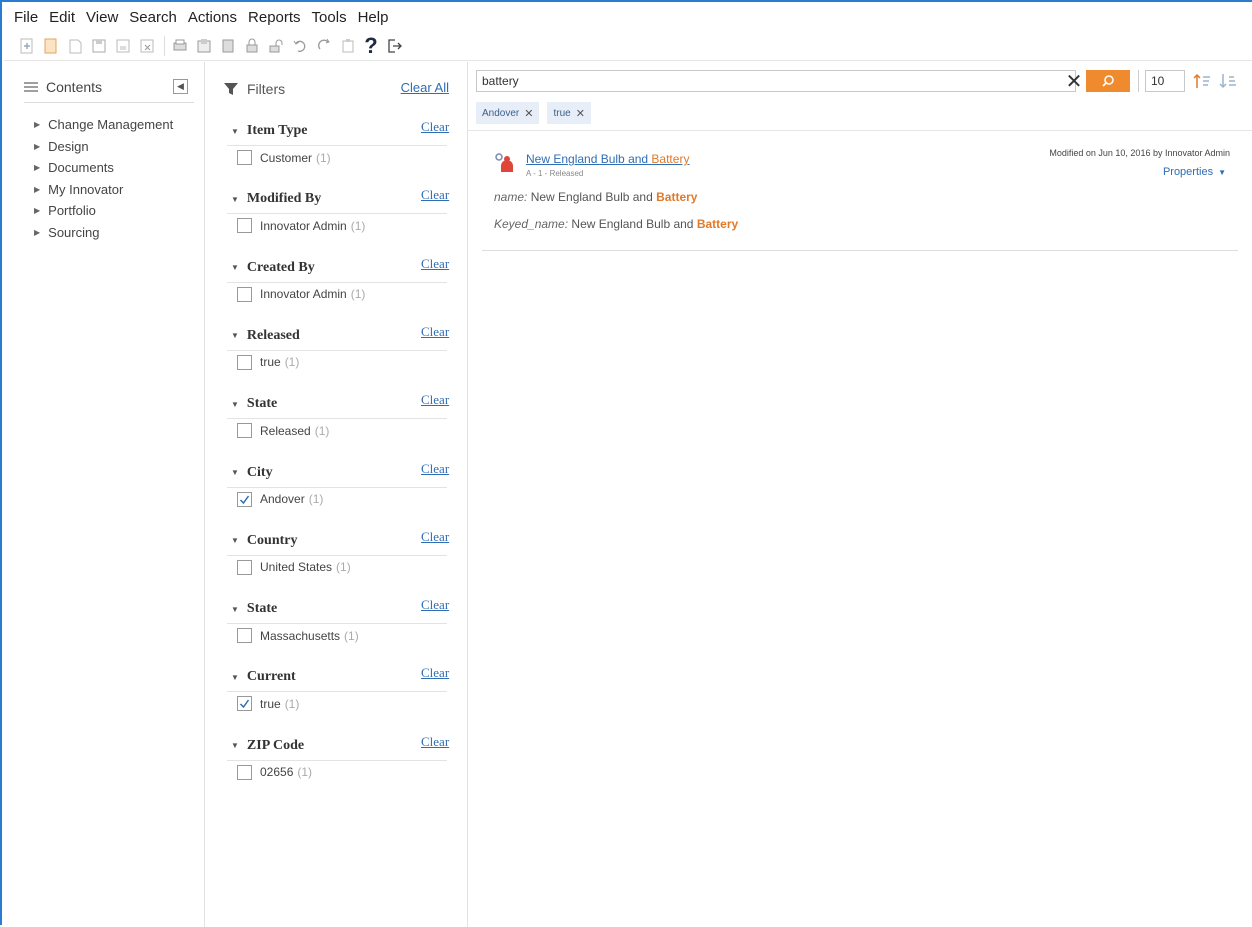 Image resolution: width=1252 pixels, height=927 pixels. Describe the element at coordinates (180, 46) in the screenshot. I see `print-icon` at that location.